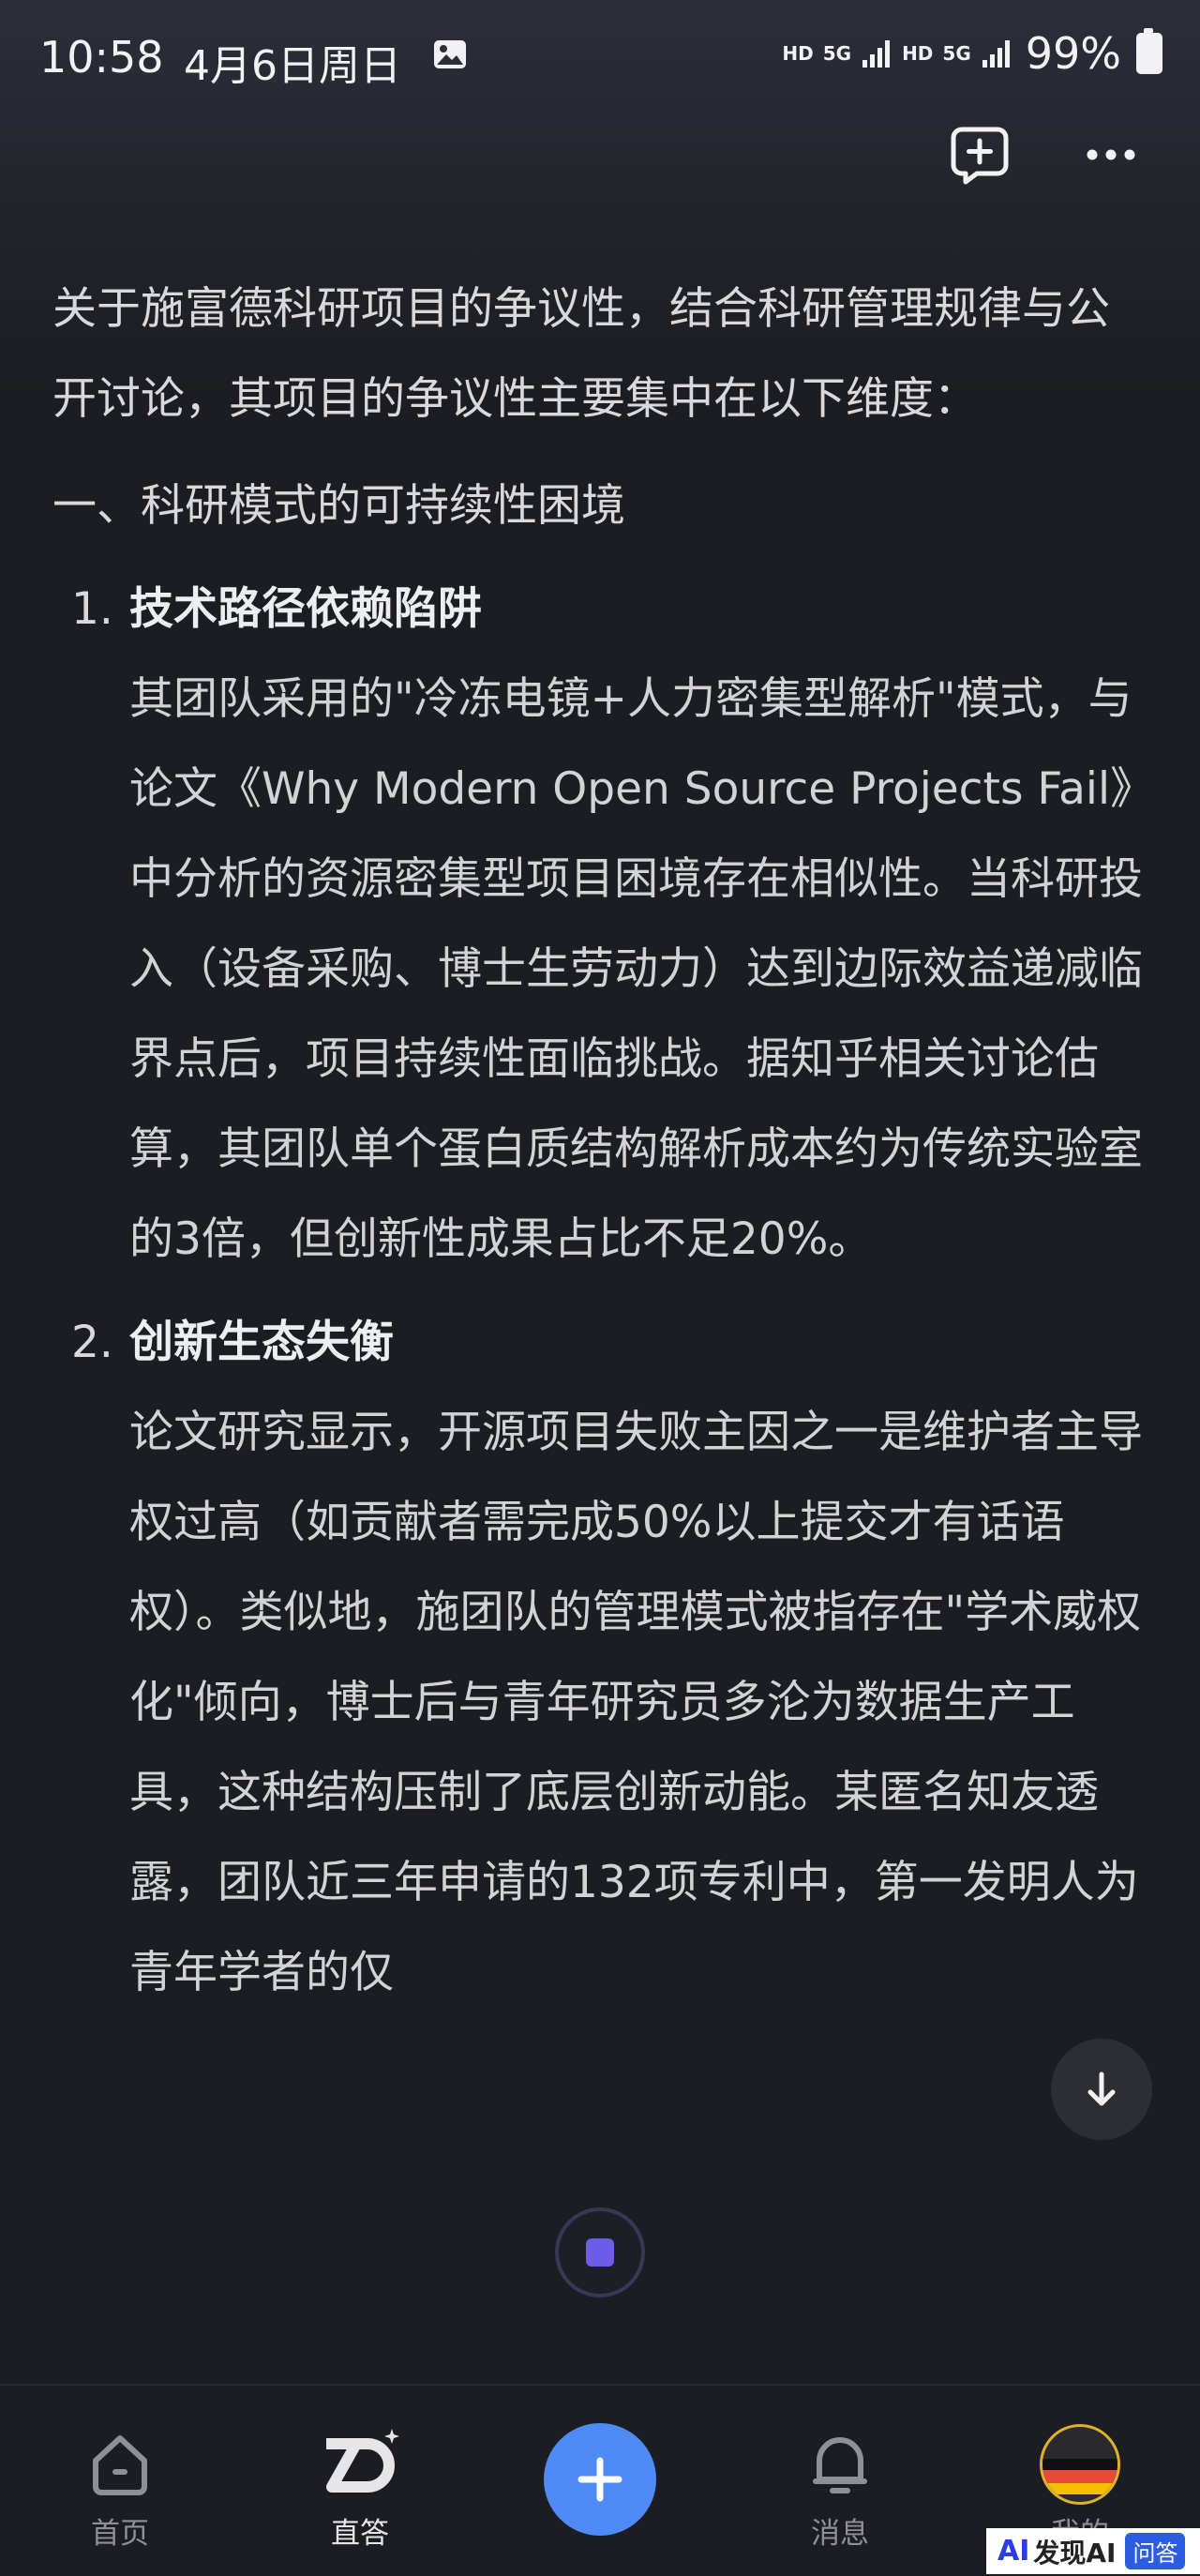 Image resolution: width=1200 pixels, height=2576 pixels. I want to click on section-title: 一、科研模式的可持续性困境, so click(338, 506).